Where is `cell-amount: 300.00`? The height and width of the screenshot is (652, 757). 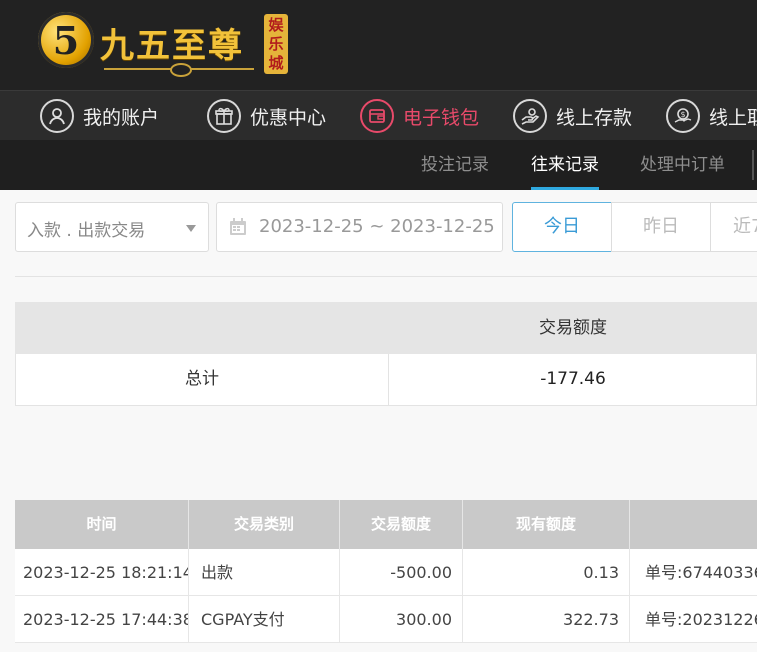
cell-amount: 300.00 is located at coordinates (401, 619).